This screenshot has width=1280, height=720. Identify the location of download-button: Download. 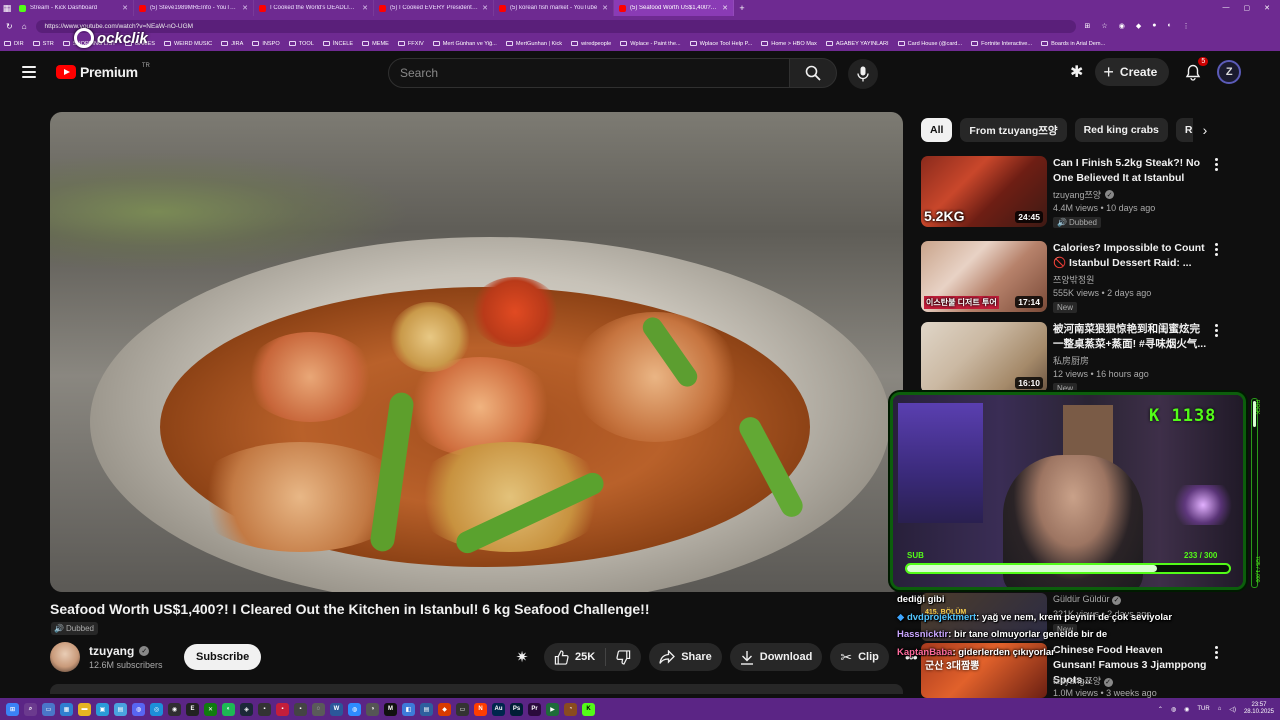
(776, 657).